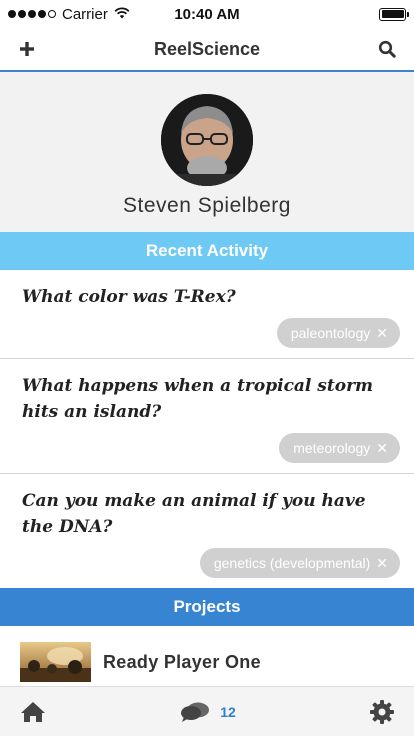 Image resolution: width=414 pixels, height=736 pixels. Describe the element at coordinates (207, 607) in the screenshot. I see `projects-header: Projects` at that location.